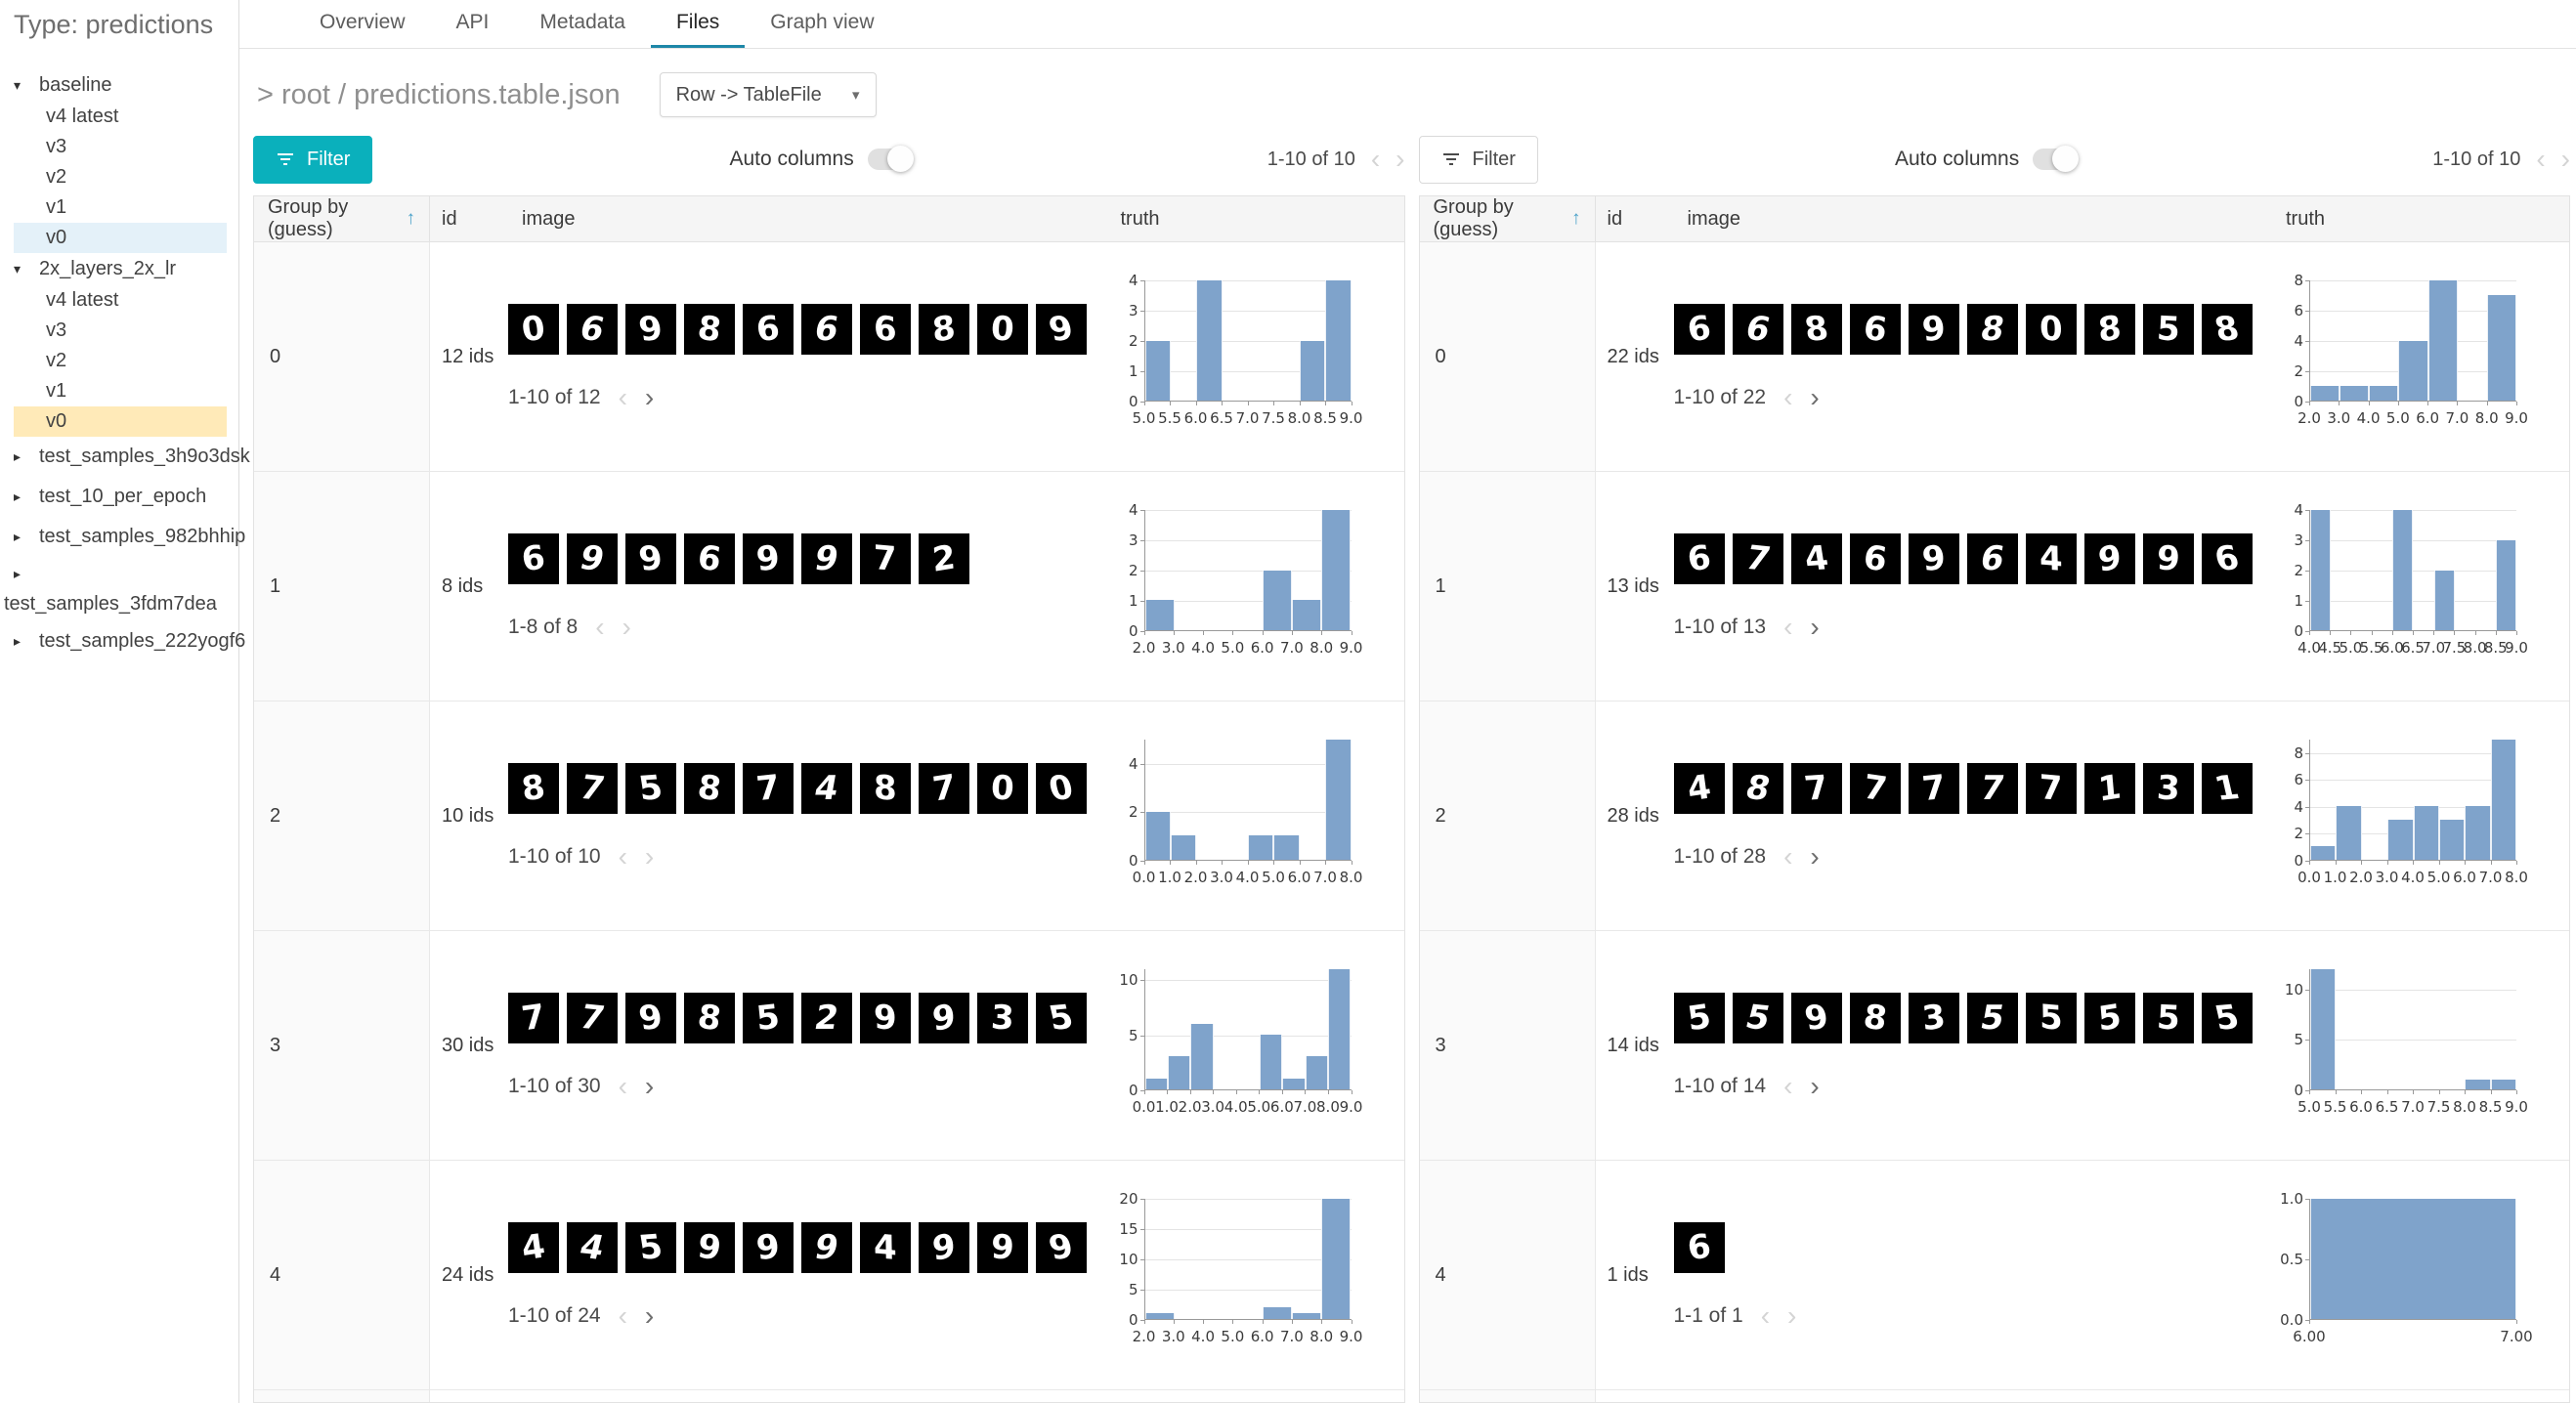  What do you see at coordinates (129, 537) in the screenshot?
I see `tree-item-test_samples_982bhhip: ▸ test_samples_982bhhip` at bounding box center [129, 537].